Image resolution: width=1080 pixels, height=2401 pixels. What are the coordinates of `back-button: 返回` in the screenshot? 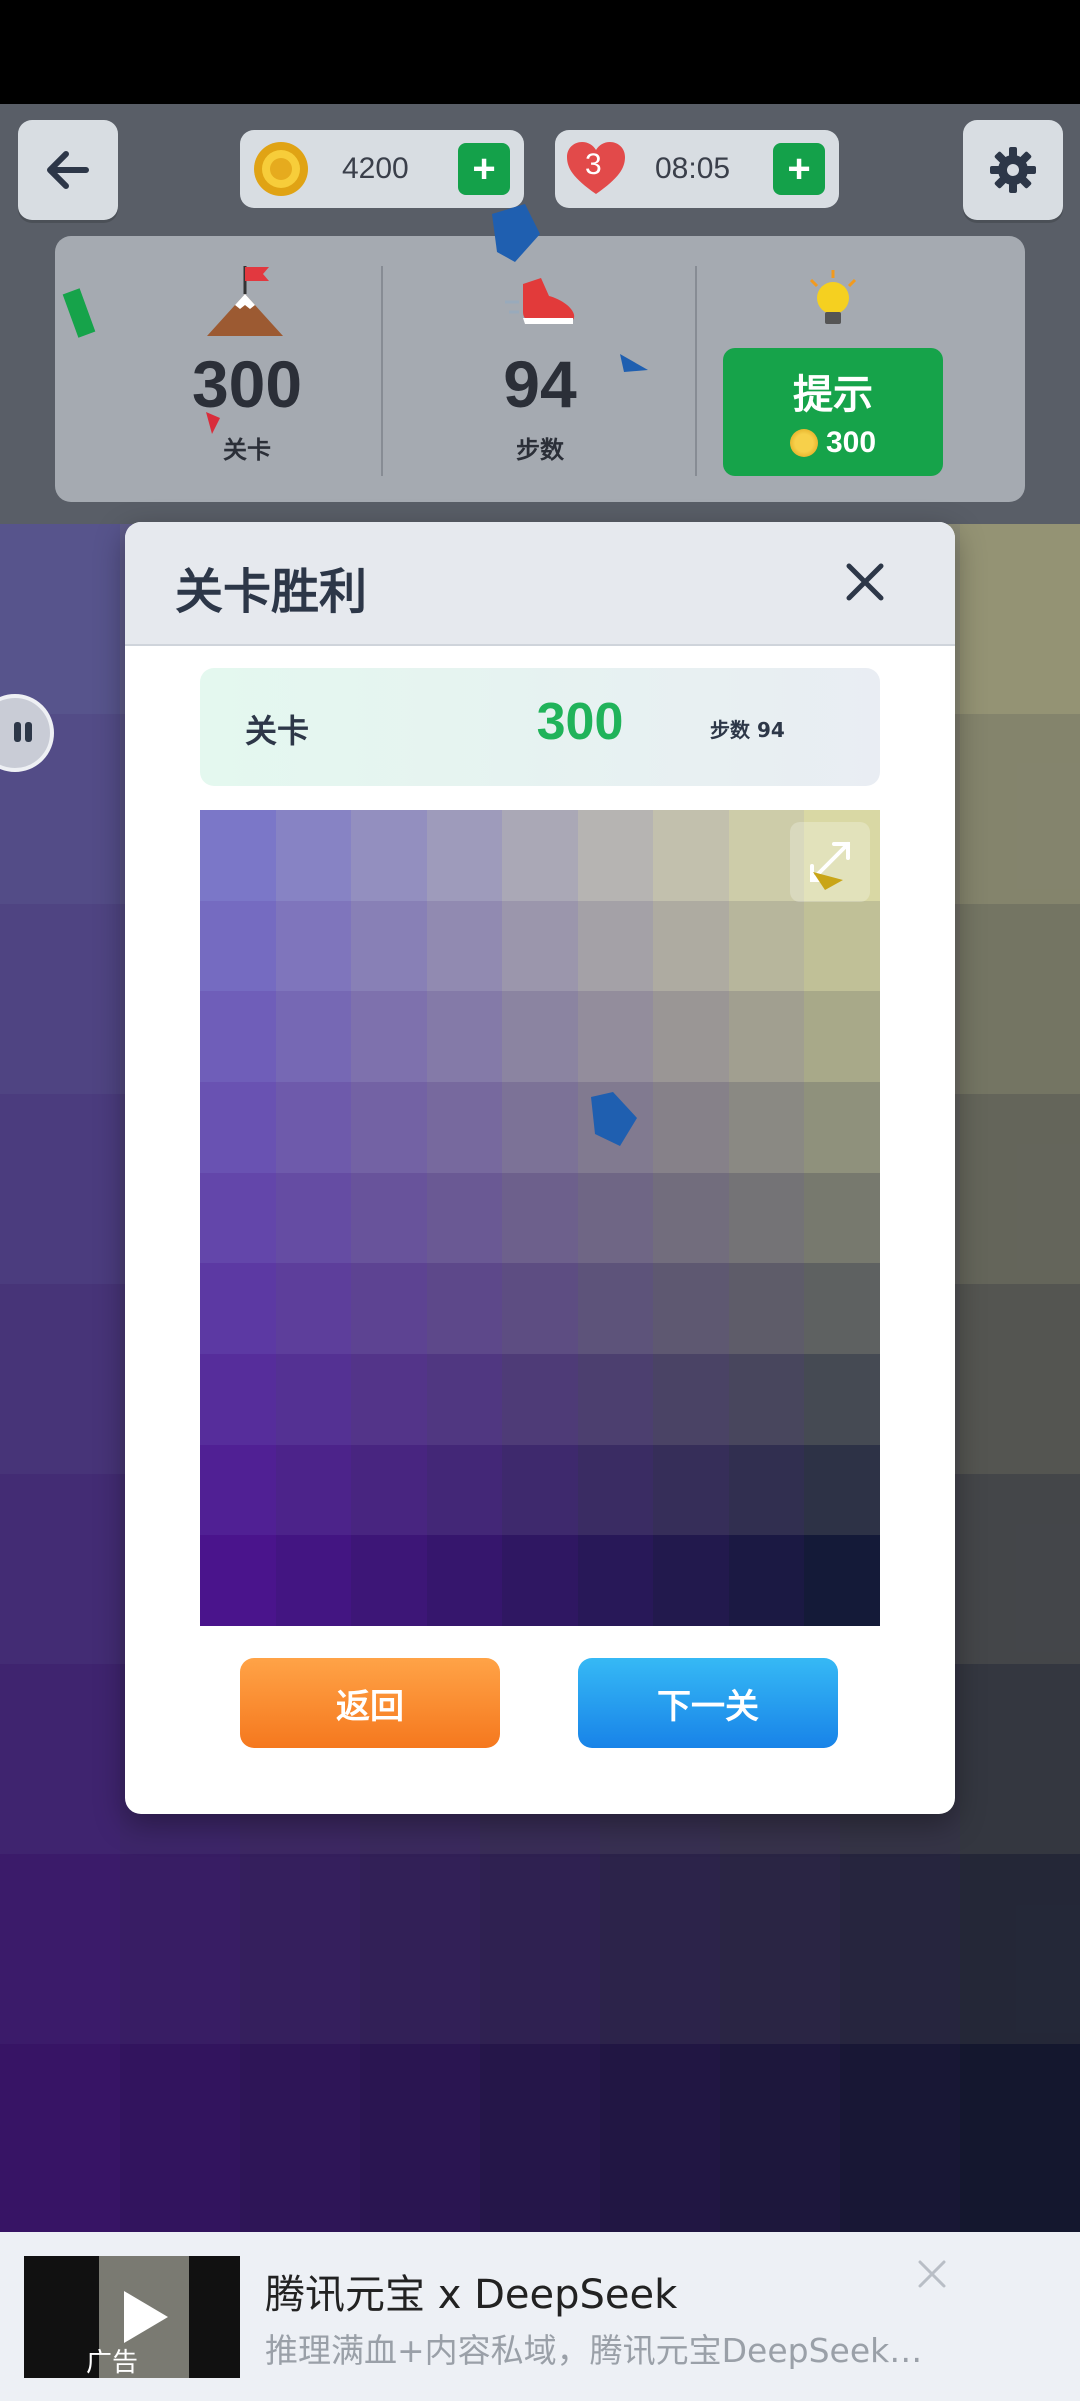 It's located at (370, 1703).